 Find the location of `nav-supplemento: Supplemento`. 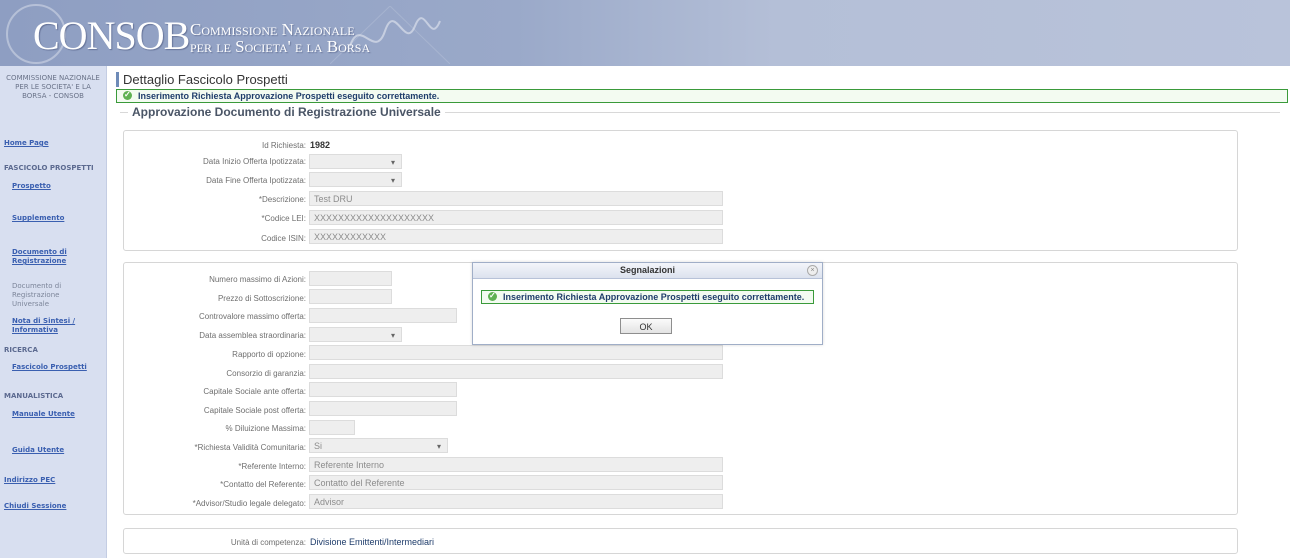

nav-supplemento: Supplemento is located at coordinates (38, 218).